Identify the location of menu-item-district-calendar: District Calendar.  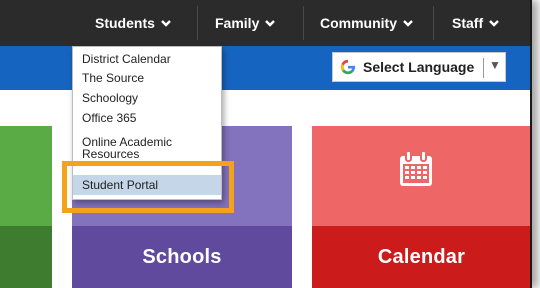
(147, 59).